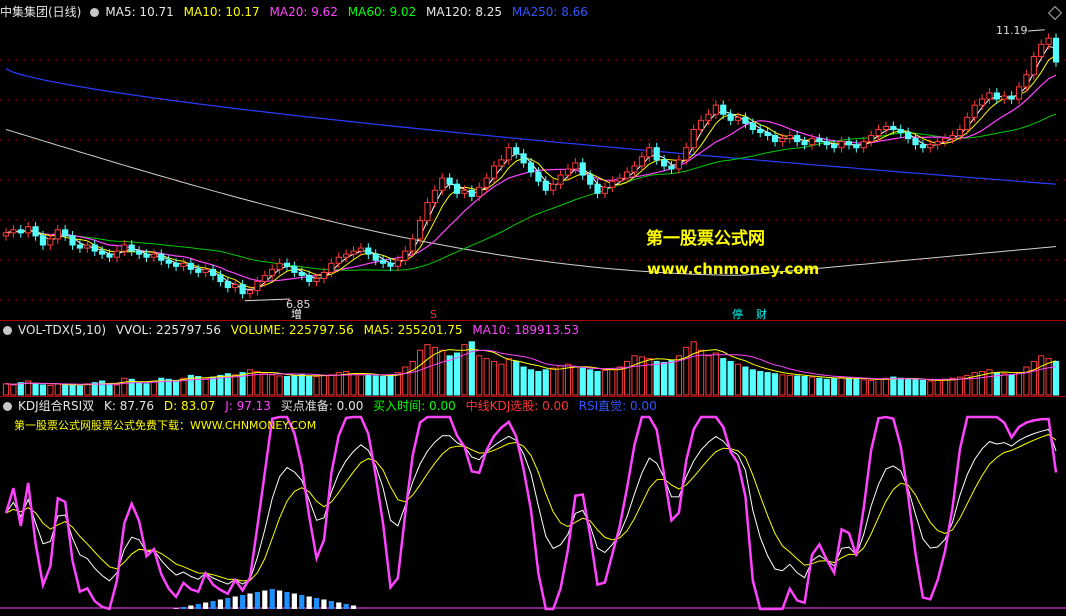 The height and width of the screenshot is (616, 1066). What do you see at coordinates (705, 239) in the screenshot?
I see `watermark-title: 第一股票公式网` at bounding box center [705, 239].